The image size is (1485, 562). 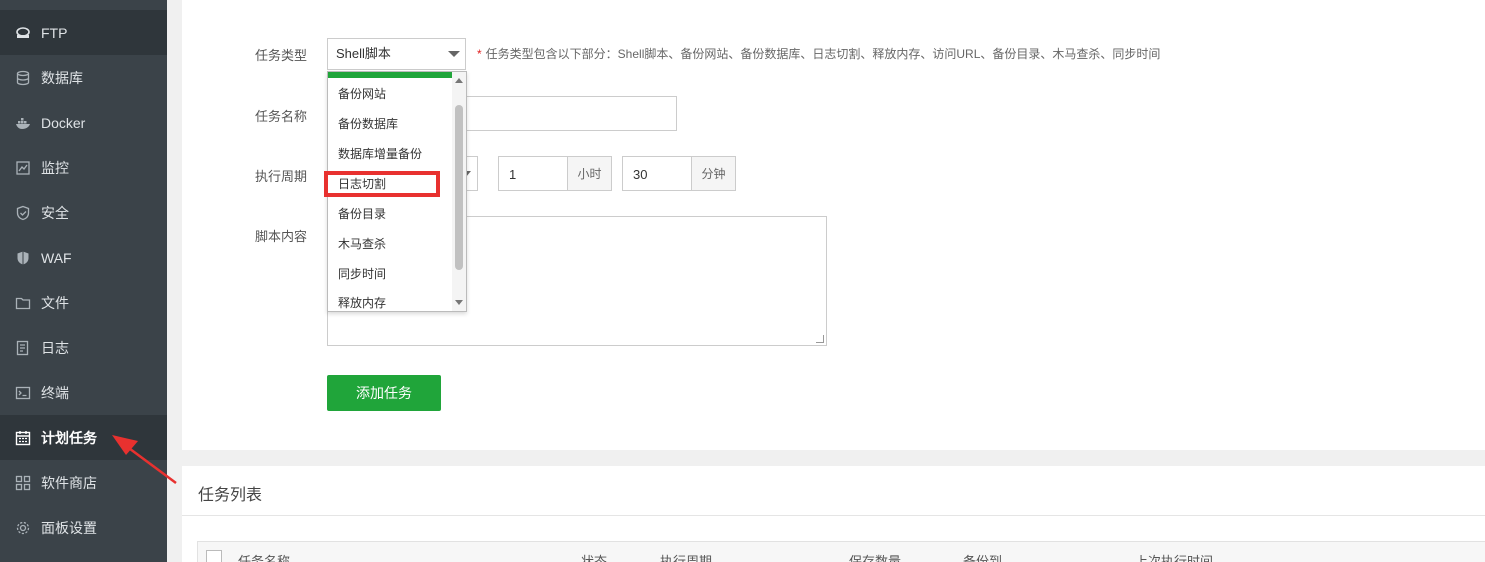 What do you see at coordinates (55, 347) in the screenshot?
I see `sidebar-item-label: 日志` at bounding box center [55, 347].